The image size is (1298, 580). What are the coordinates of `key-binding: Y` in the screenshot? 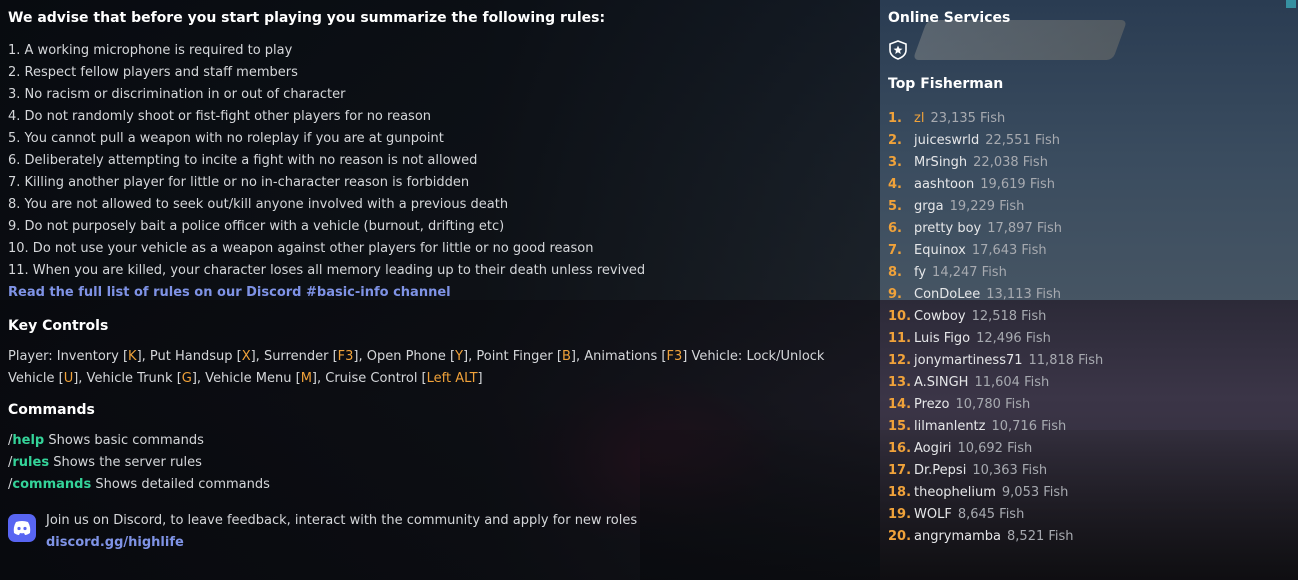 It's located at (459, 356).